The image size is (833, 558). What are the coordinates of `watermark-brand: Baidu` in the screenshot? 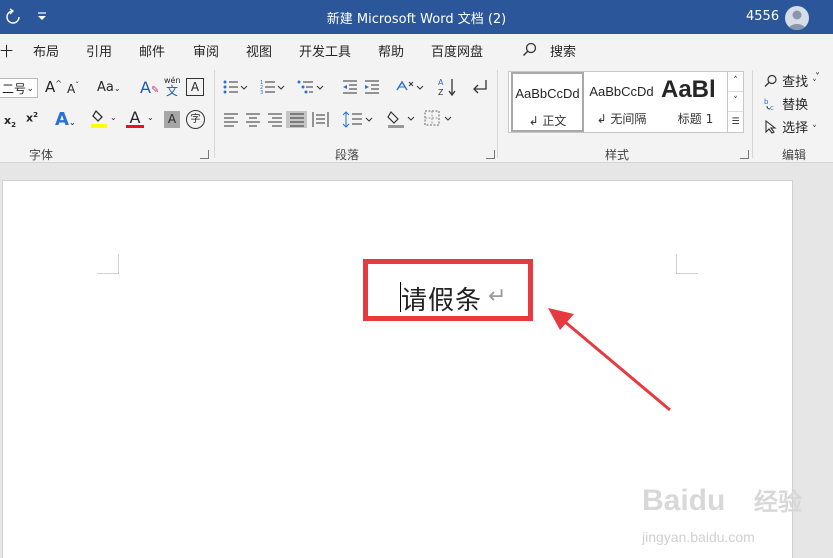 It's located at (683, 500).